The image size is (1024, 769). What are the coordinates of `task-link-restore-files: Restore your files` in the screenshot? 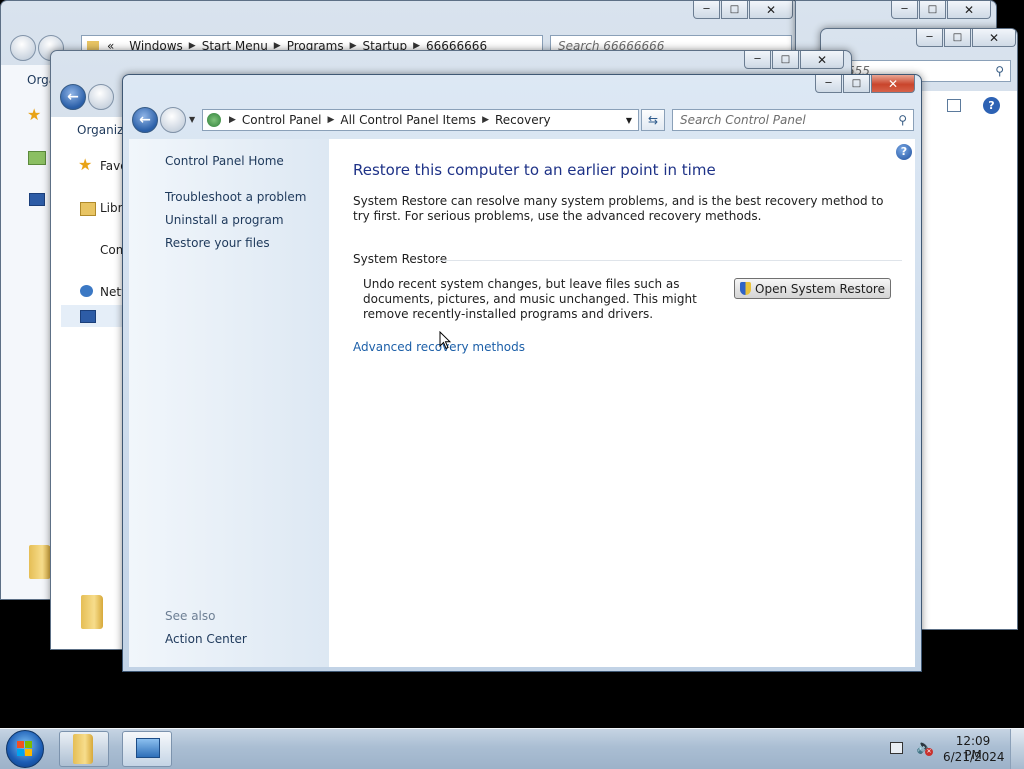 It's located at (217, 243).